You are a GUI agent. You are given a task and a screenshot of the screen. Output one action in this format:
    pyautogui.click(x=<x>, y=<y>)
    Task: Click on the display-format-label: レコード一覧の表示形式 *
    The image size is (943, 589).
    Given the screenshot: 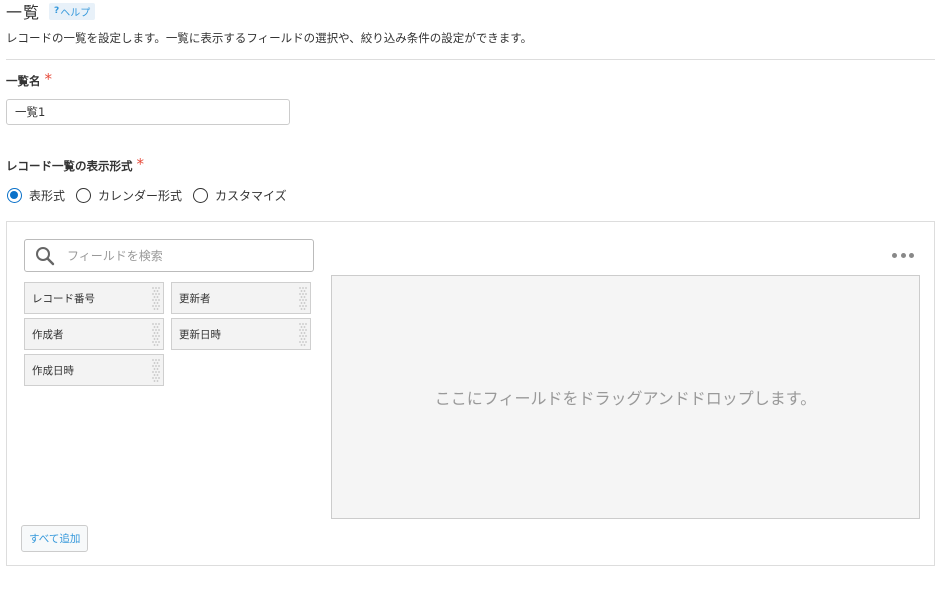 What is the action you would take?
    pyautogui.click(x=75, y=165)
    